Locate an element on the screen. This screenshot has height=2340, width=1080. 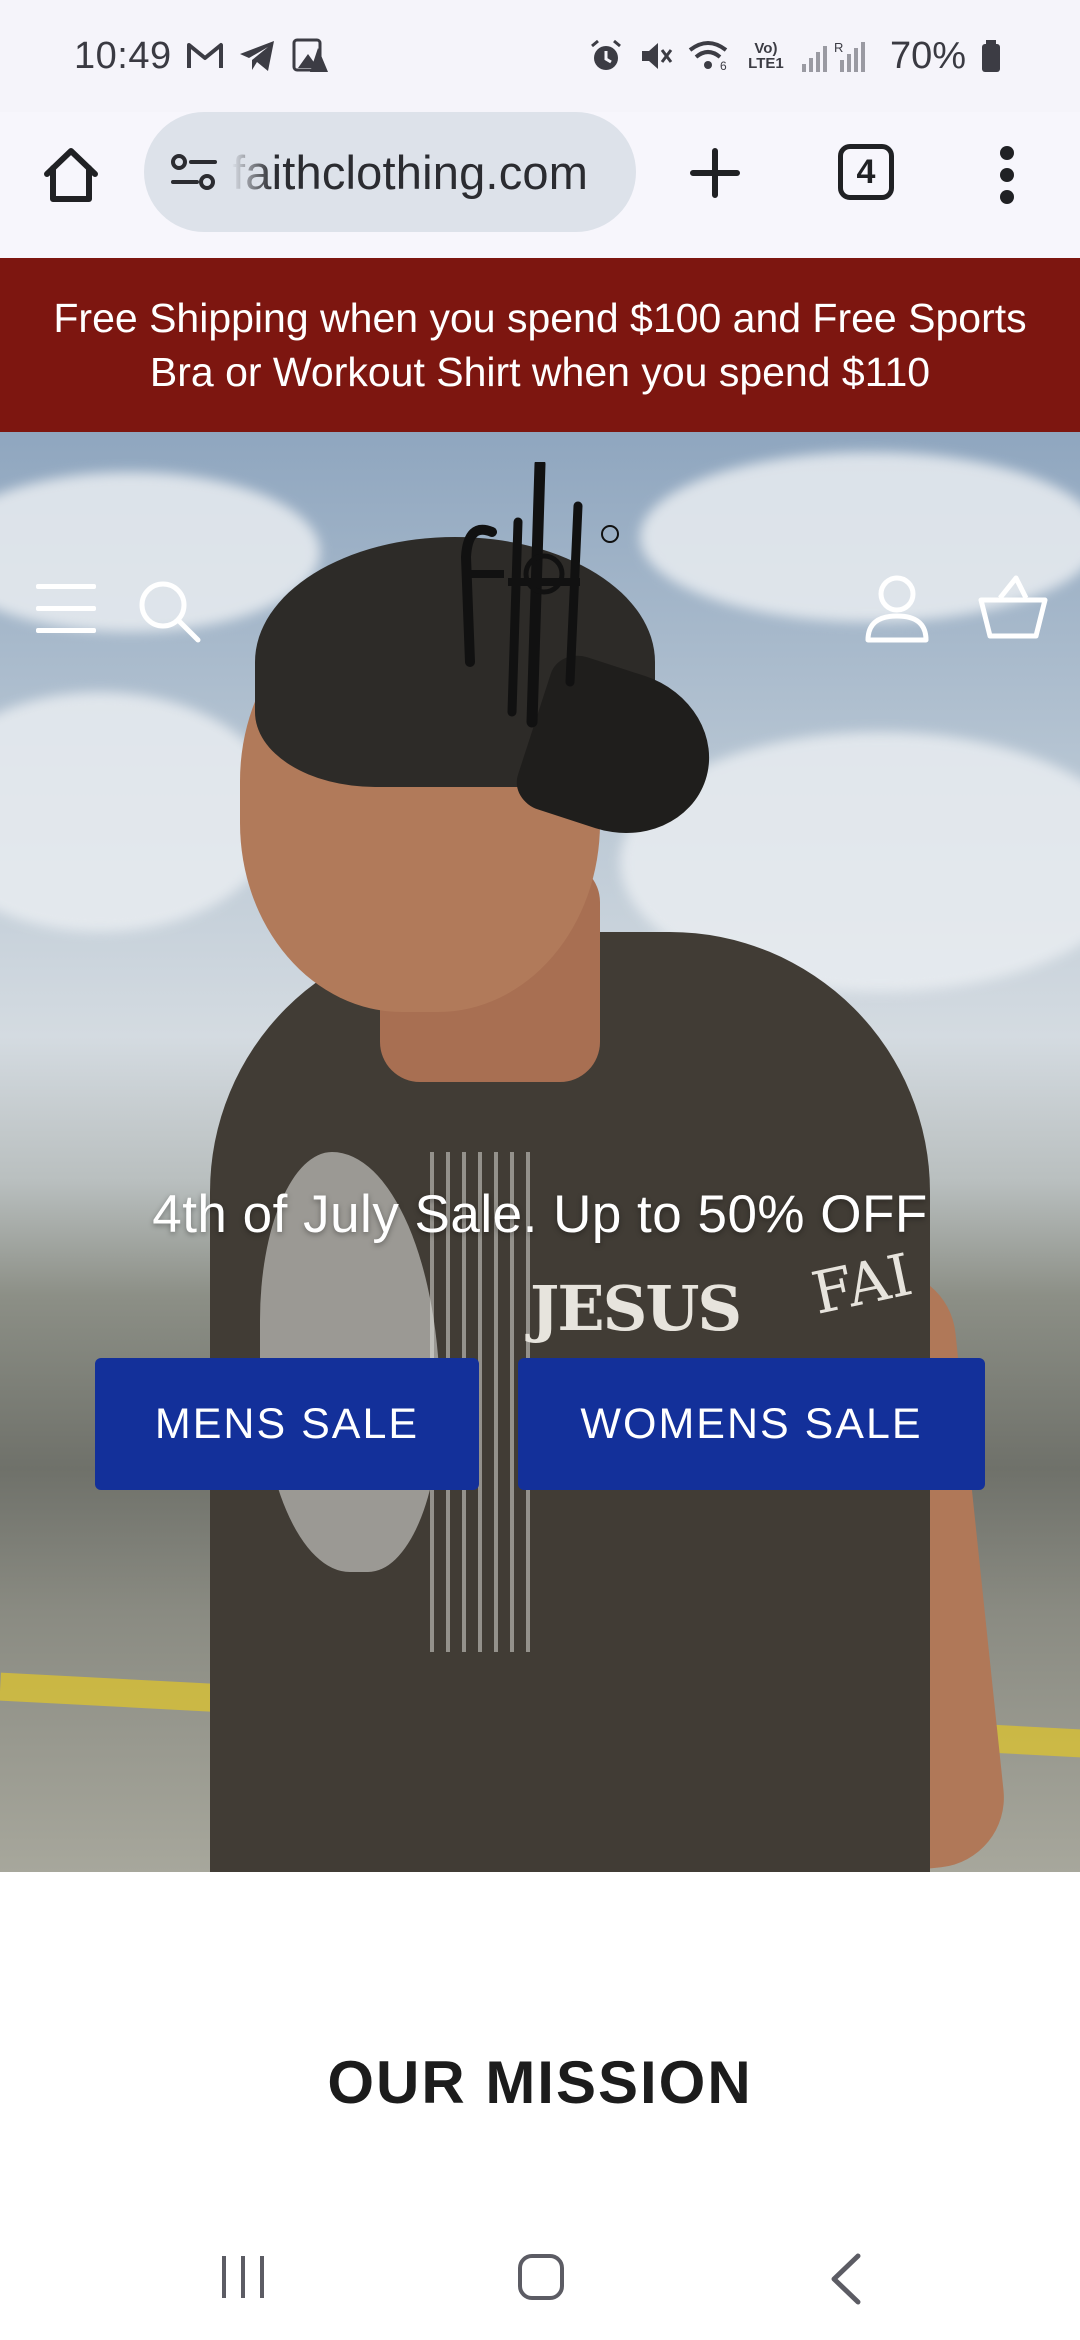
back-icon is located at coordinates (846, 2279).